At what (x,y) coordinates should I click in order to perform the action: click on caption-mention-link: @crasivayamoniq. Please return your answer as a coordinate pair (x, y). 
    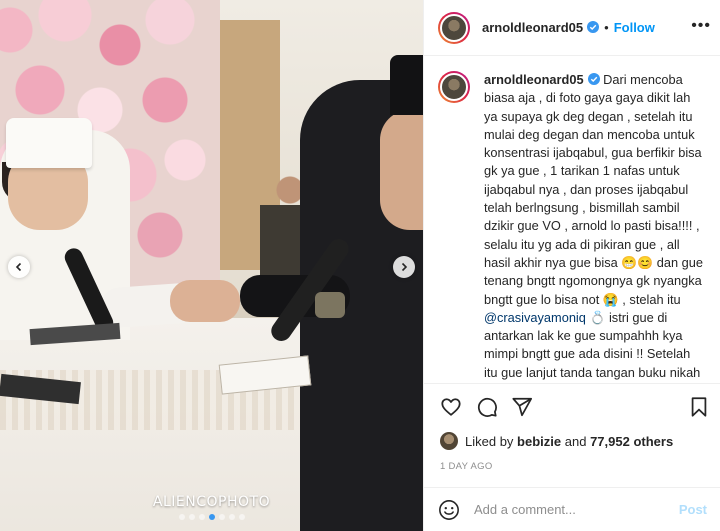
    Looking at the image, I should click on (535, 317).